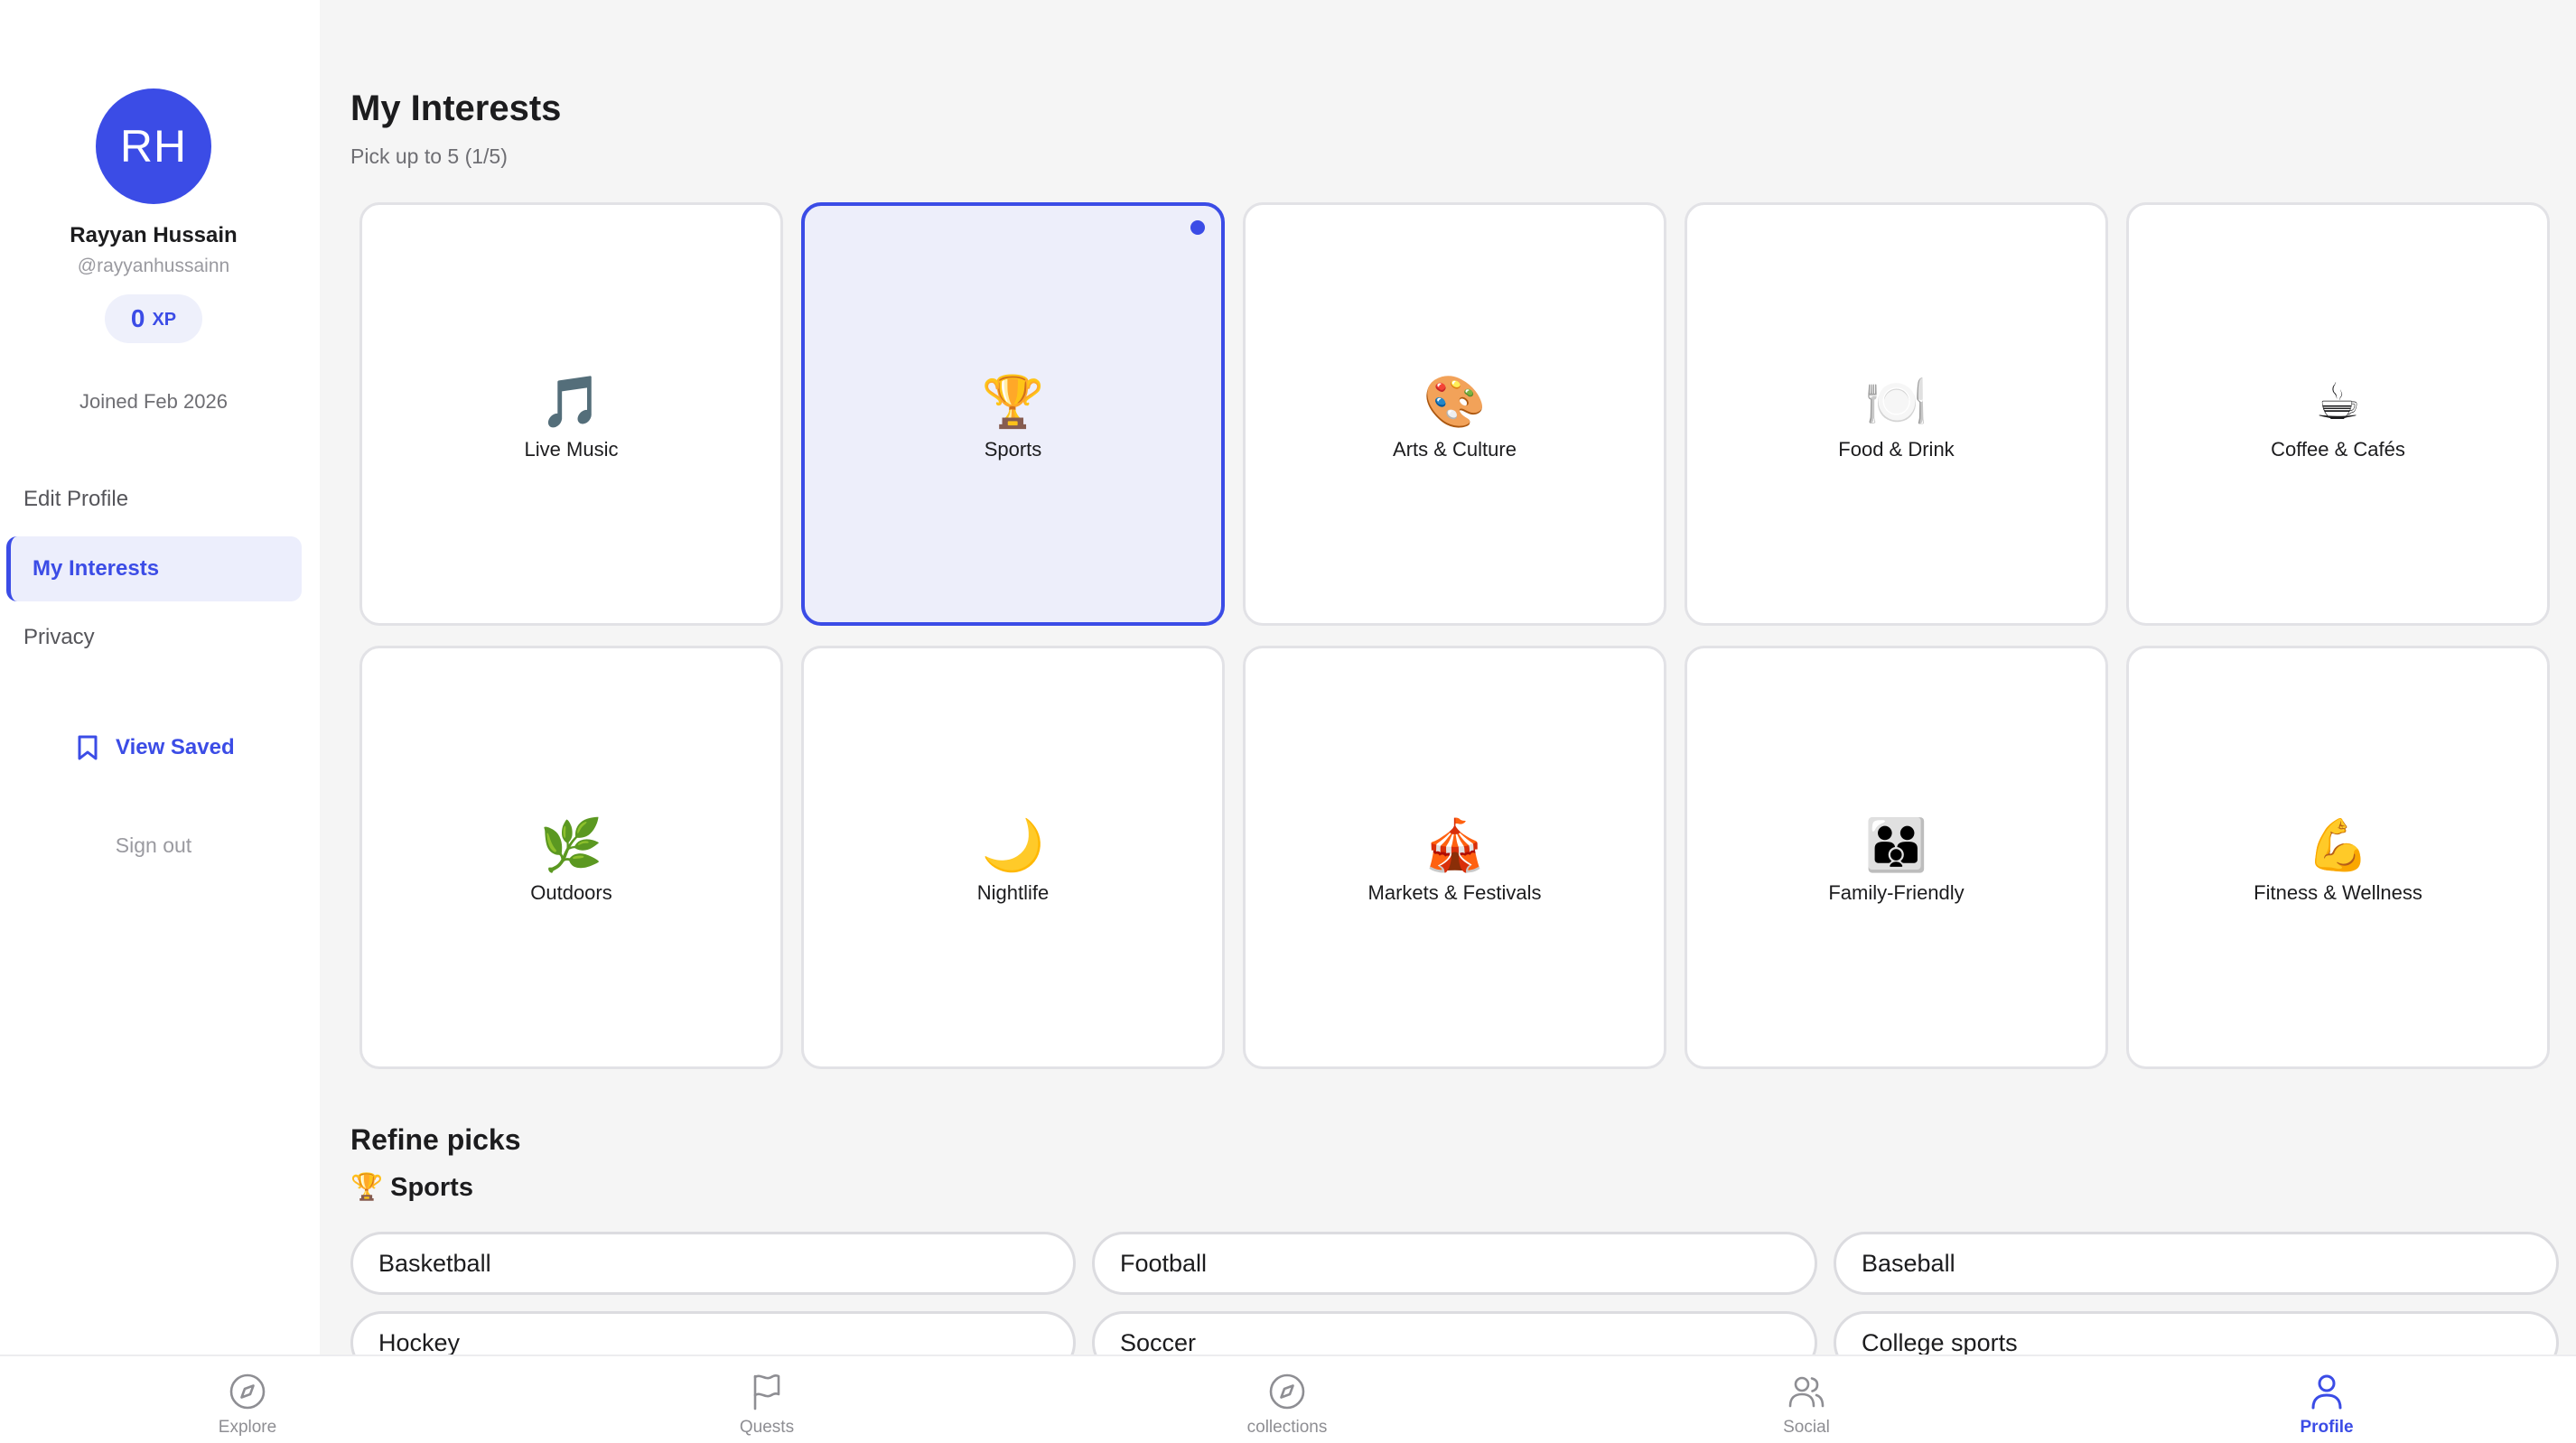 Image resolution: width=2576 pixels, height=1443 pixels. Describe the element at coordinates (1897, 892) in the screenshot. I see `interest-label: Family-Friendly` at that location.